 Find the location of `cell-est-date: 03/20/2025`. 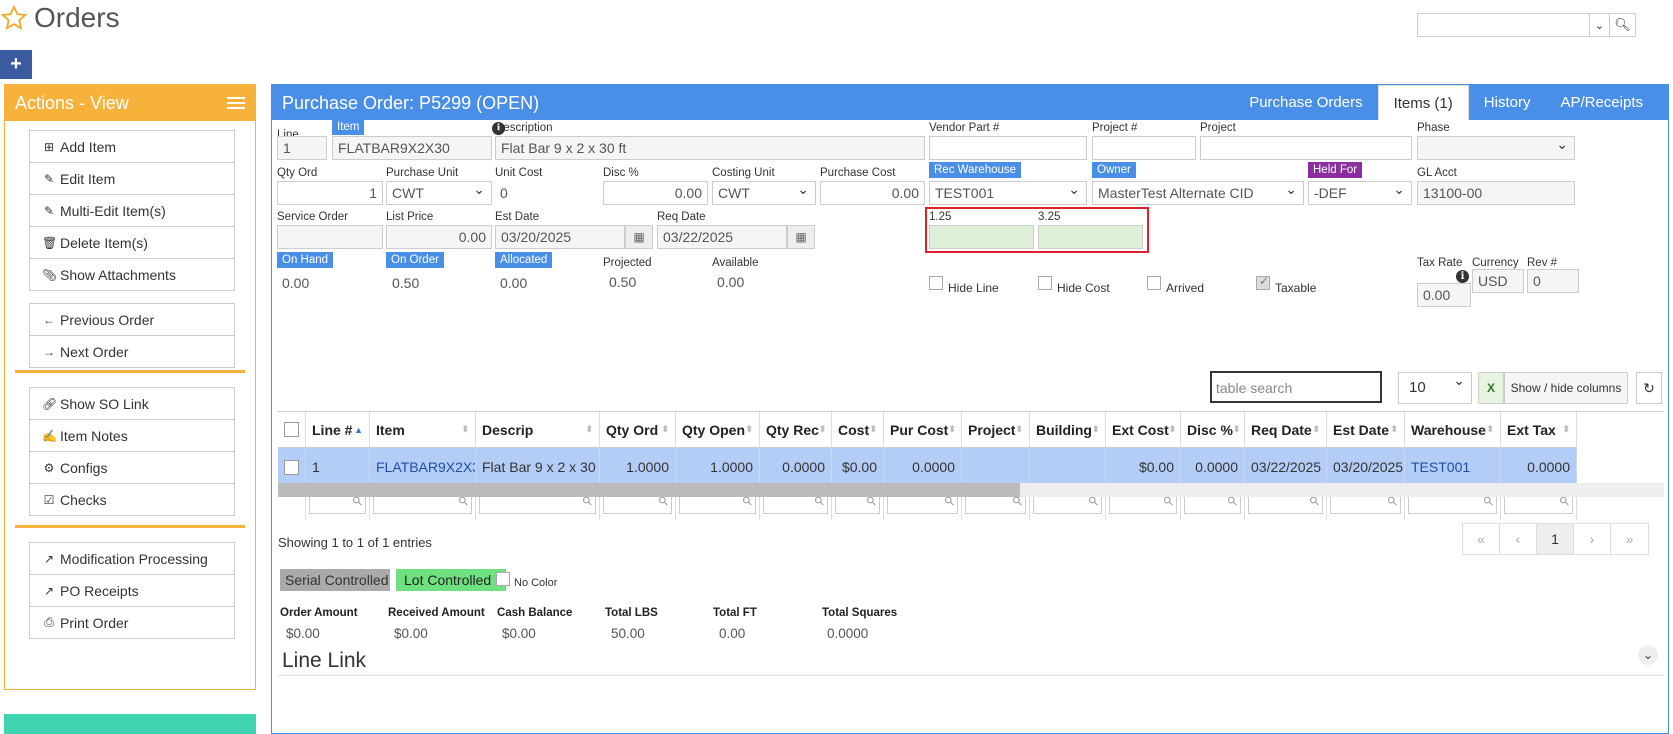

cell-est-date: 03/20/2025 is located at coordinates (1366, 467).